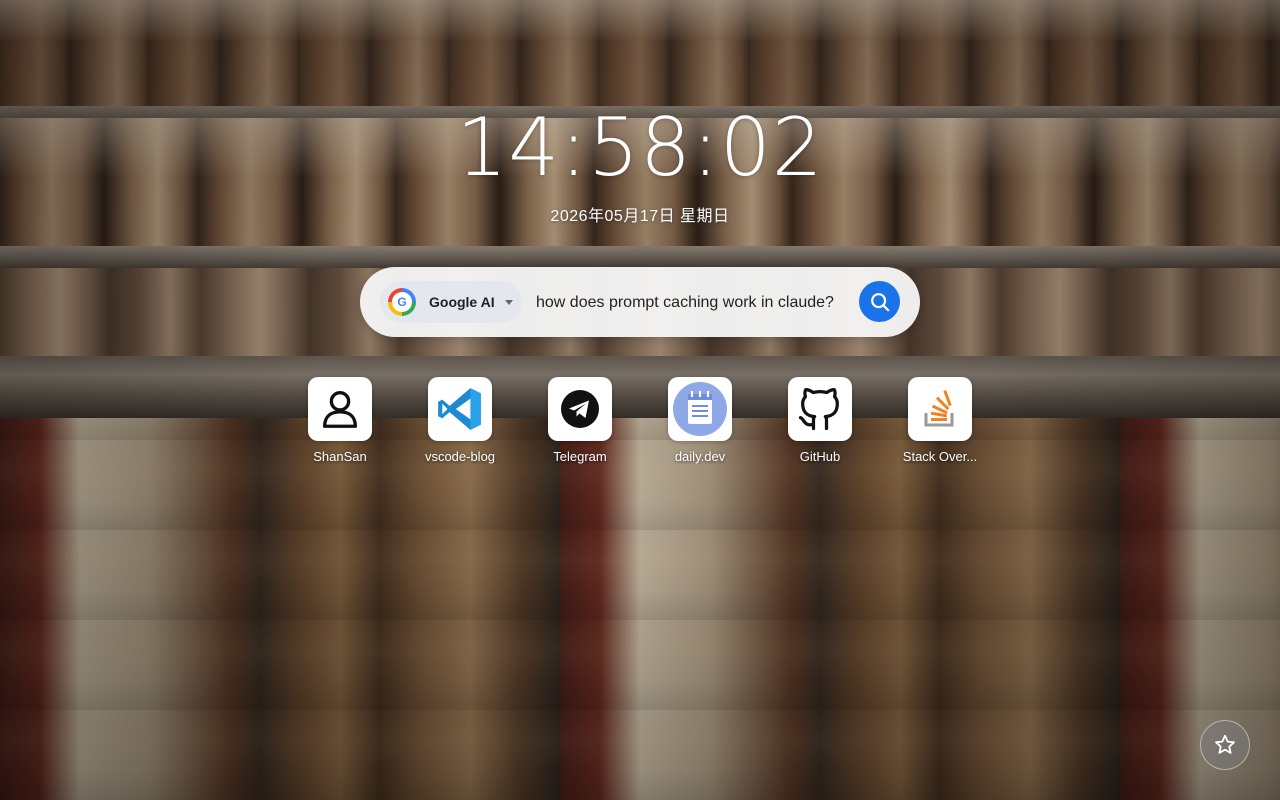 This screenshot has height=800, width=1280. I want to click on clock-date: 2026年05月17日 星期日, so click(640, 216).